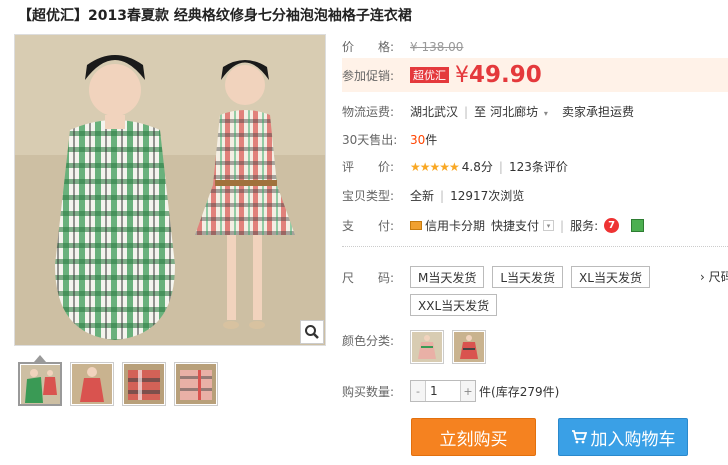  Describe the element at coordinates (455, 226) in the screenshot. I see `credit-installment: 信用卡分期` at that location.